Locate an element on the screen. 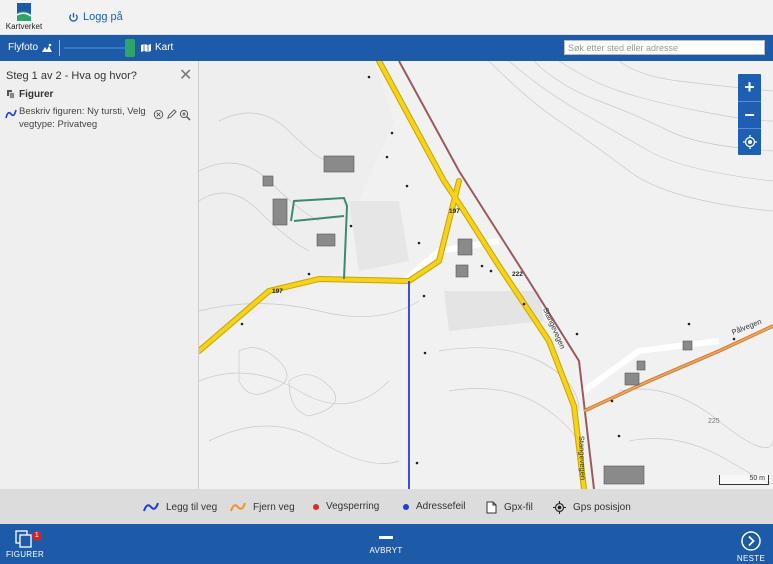 This screenshot has height=564, width=773. cancel-button: Avbryt is located at coordinates (386, 543).